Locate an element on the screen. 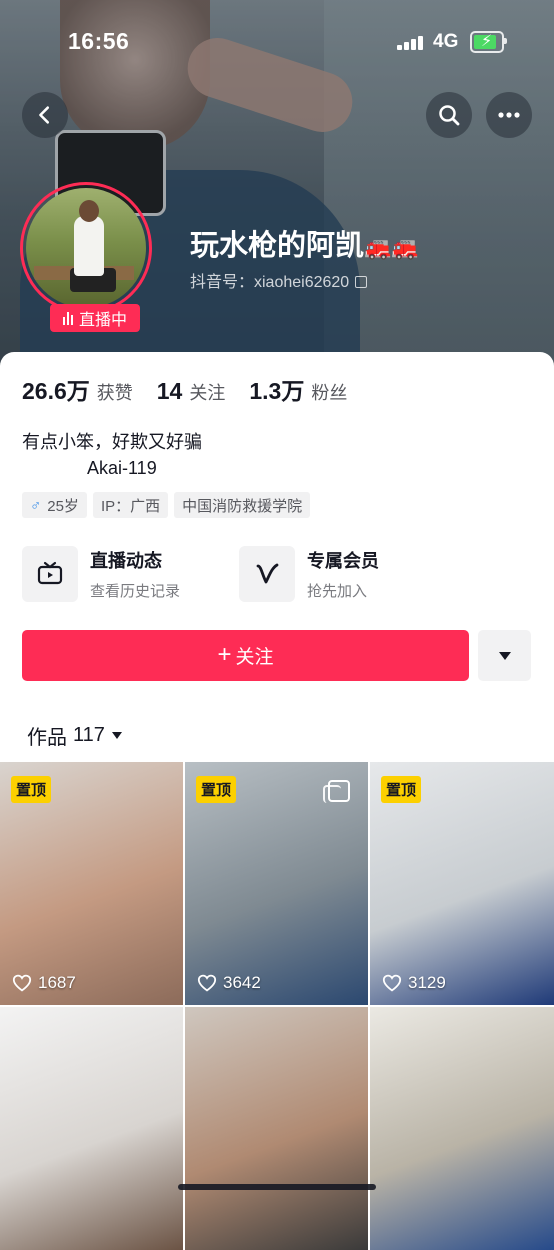  followers-count: 1.3万 is located at coordinates (276, 389).